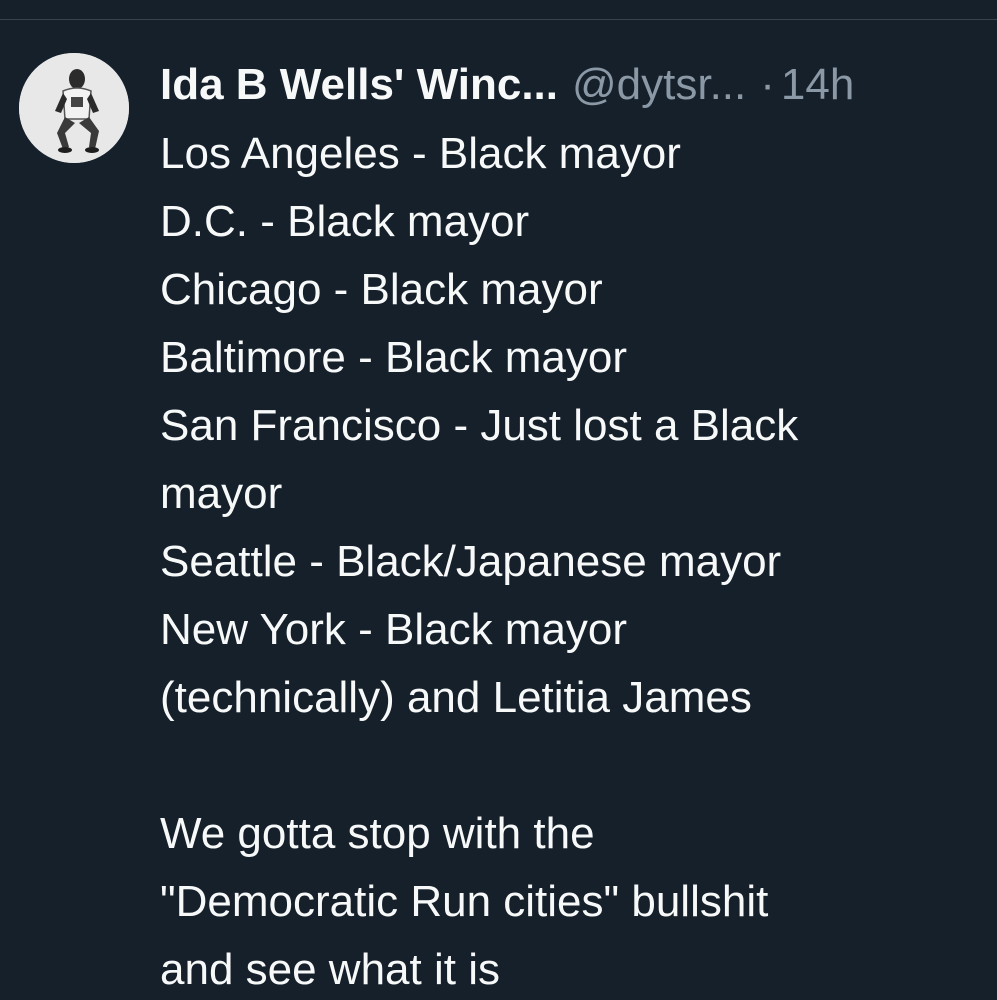 This screenshot has width=997, height=1000. What do you see at coordinates (330, 969) in the screenshot?
I see `tweet-closing-line: and see what it is` at bounding box center [330, 969].